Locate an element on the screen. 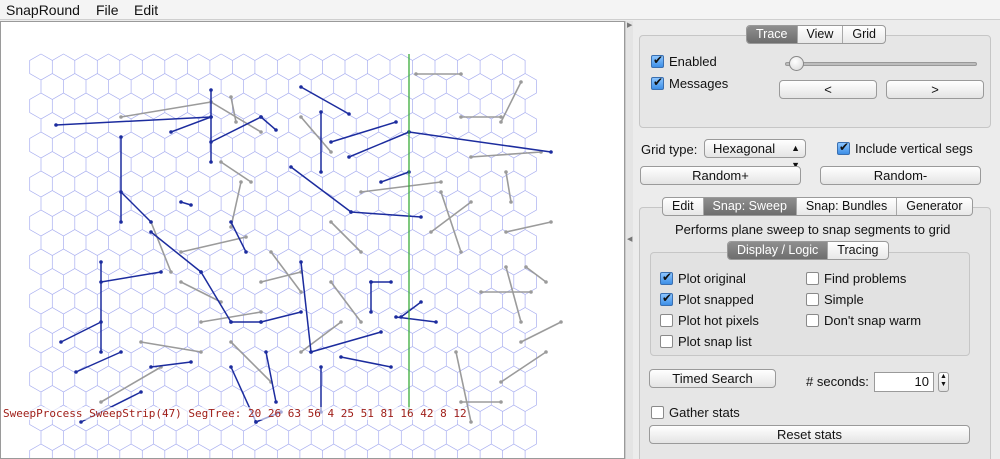 This screenshot has height=459, width=1000. collapse-right-icon: ▶ is located at coordinates (629, 25).